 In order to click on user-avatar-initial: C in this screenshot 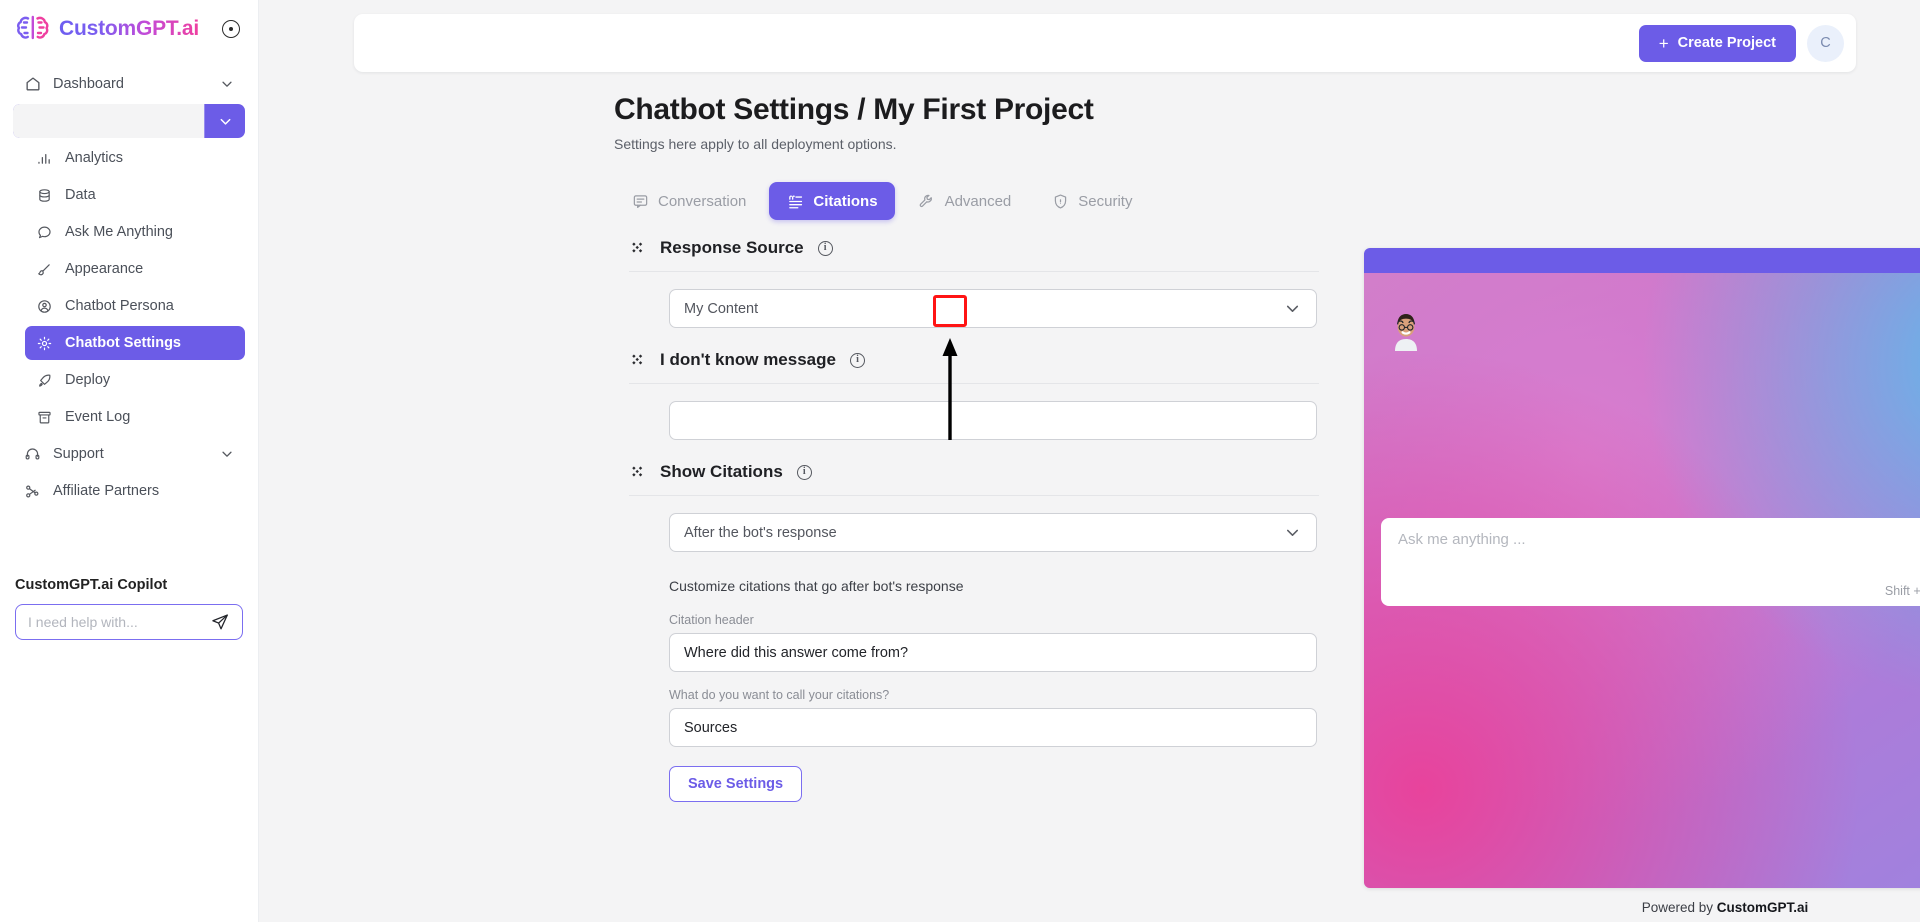, I will do `click(1825, 43)`.